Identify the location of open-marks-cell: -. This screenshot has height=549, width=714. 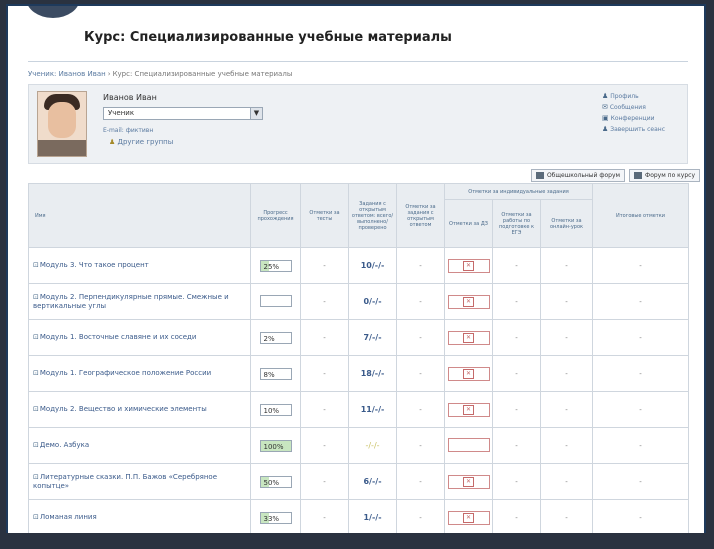
(420, 445).